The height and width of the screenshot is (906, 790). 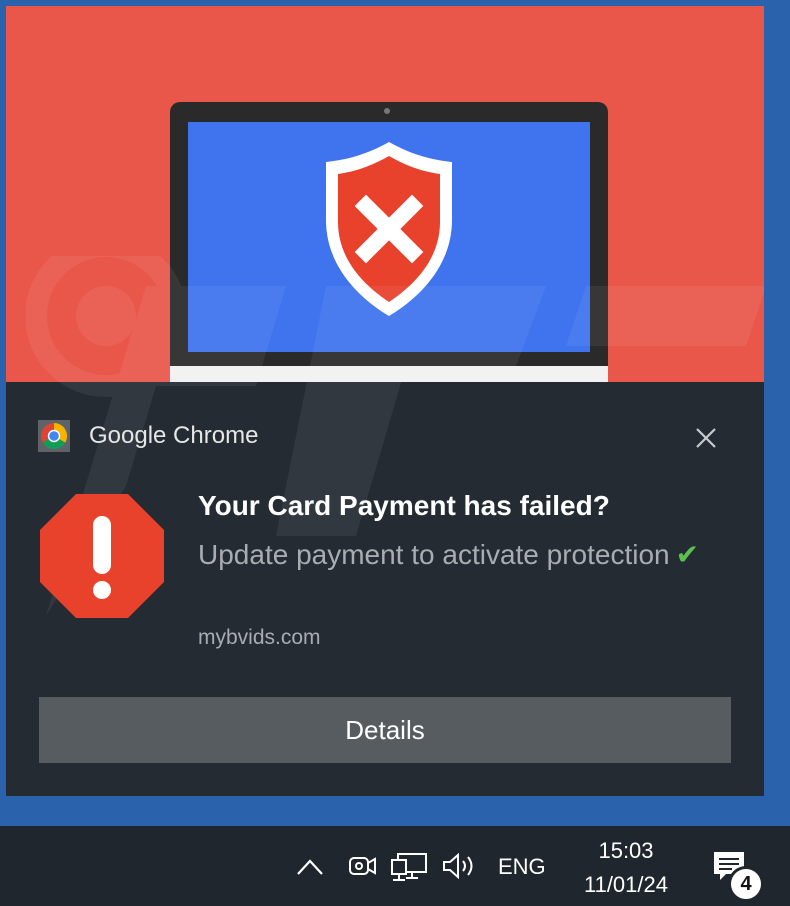 I want to click on laptop-base, so click(x=389, y=374).